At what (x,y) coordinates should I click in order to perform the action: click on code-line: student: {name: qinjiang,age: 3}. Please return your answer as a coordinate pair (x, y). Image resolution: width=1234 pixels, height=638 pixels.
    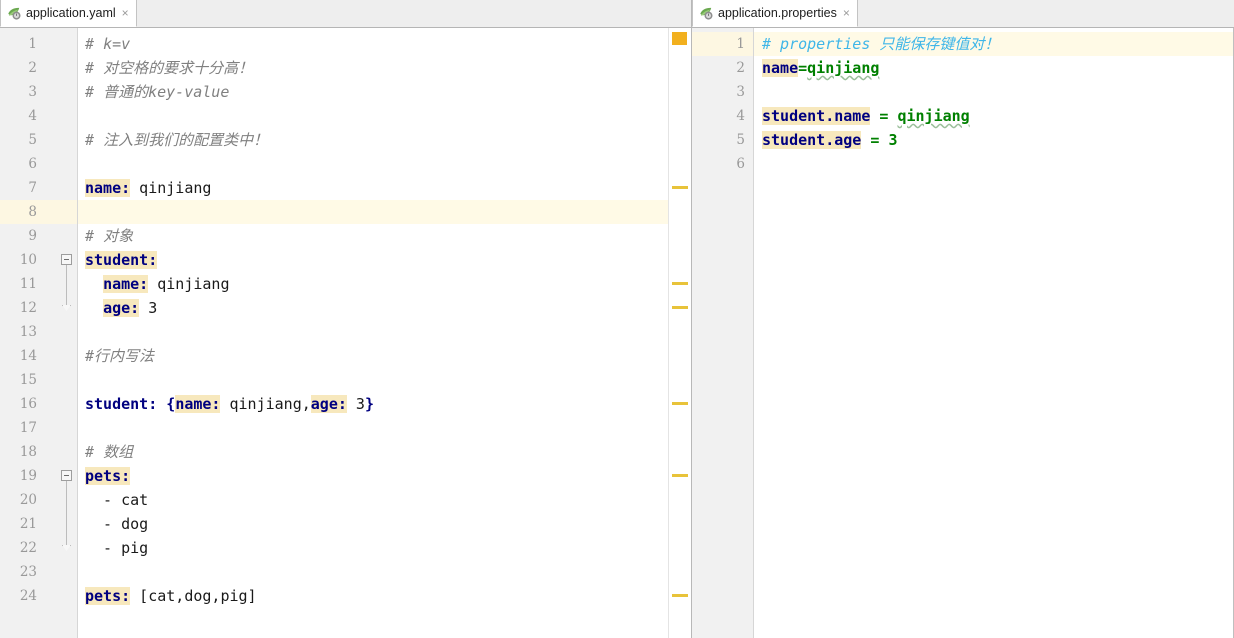
    Looking at the image, I should click on (226, 404).